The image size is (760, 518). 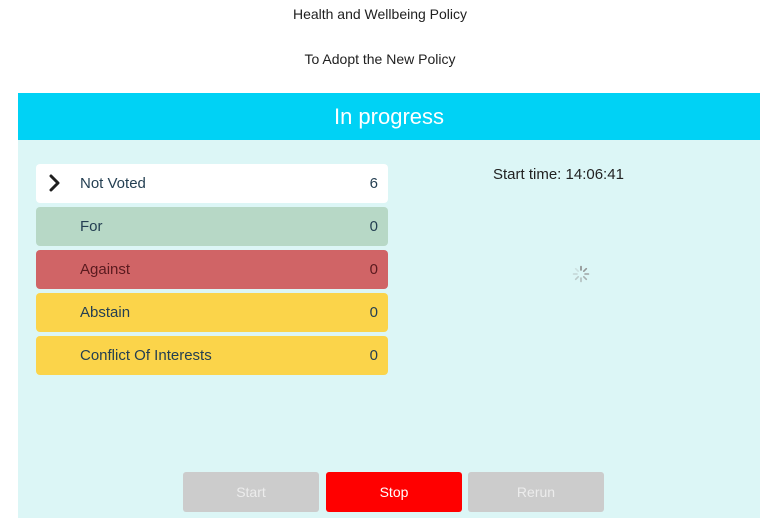 What do you see at coordinates (113, 183) in the screenshot?
I see `tally-label: Not Voted` at bounding box center [113, 183].